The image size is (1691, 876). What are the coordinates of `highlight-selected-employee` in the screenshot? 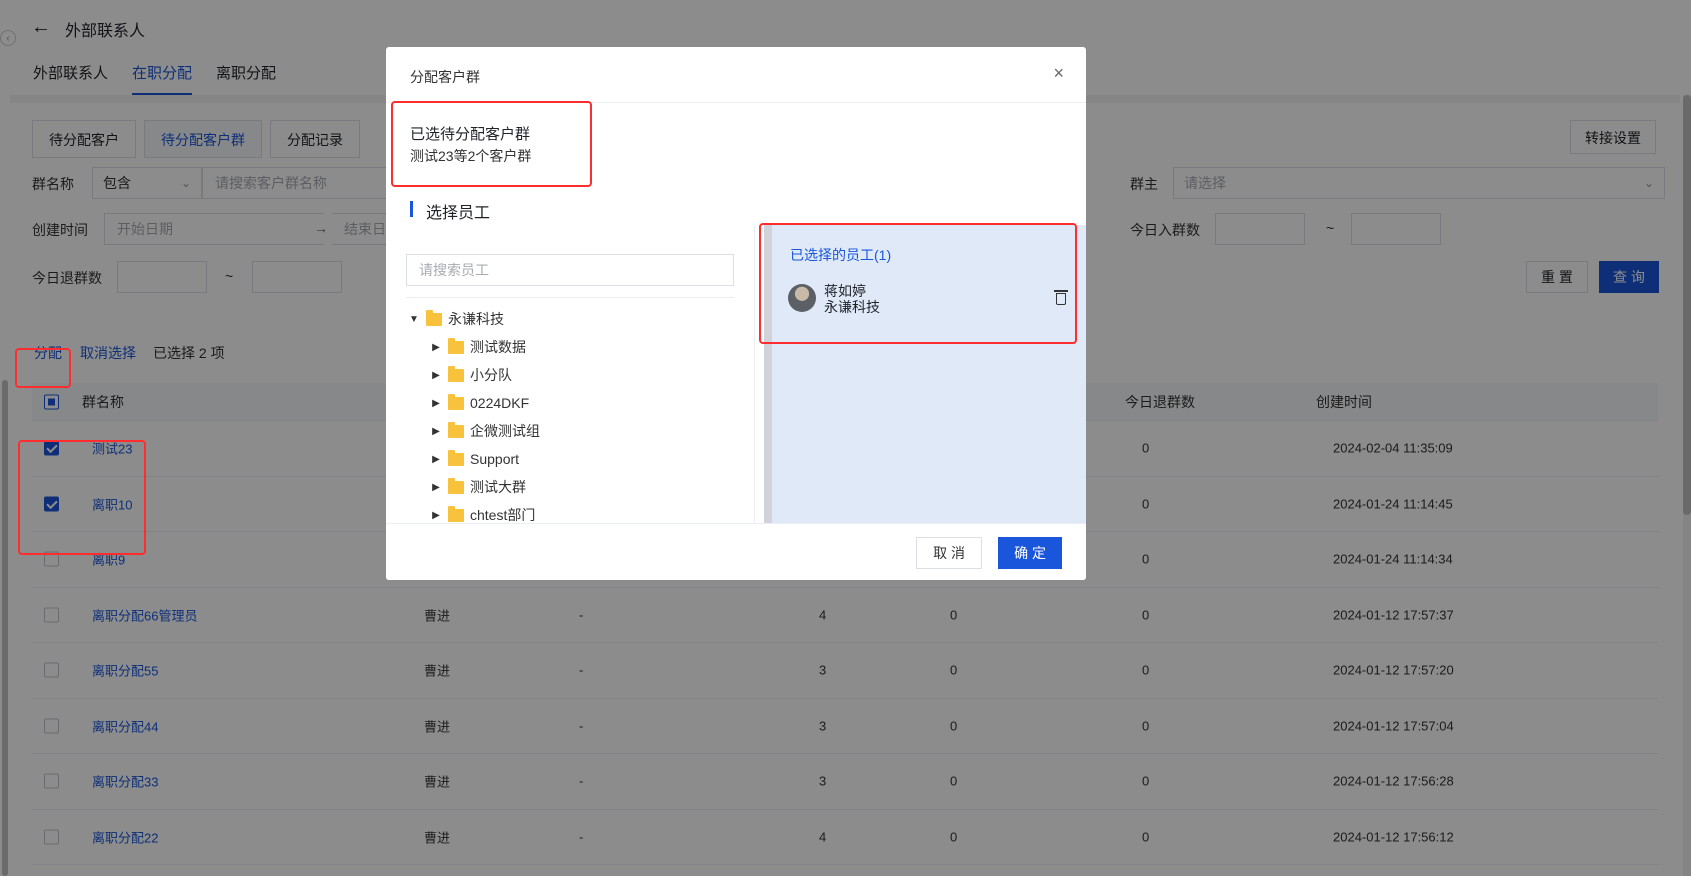 It's located at (918, 283).